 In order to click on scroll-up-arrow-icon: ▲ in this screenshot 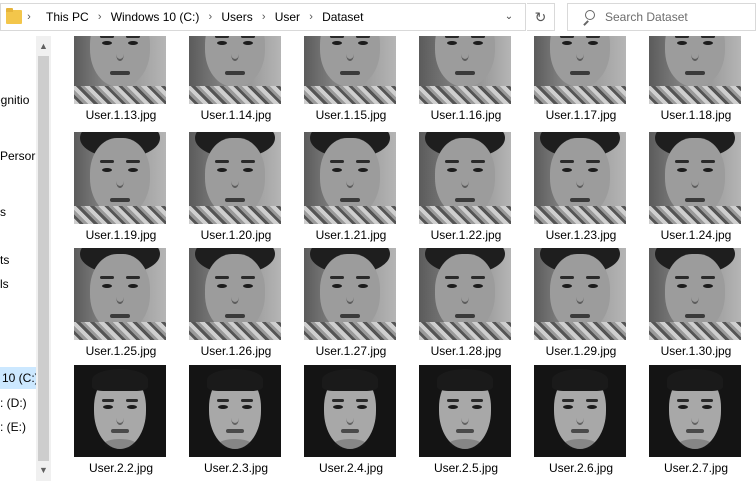, I will do `click(43, 46)`.